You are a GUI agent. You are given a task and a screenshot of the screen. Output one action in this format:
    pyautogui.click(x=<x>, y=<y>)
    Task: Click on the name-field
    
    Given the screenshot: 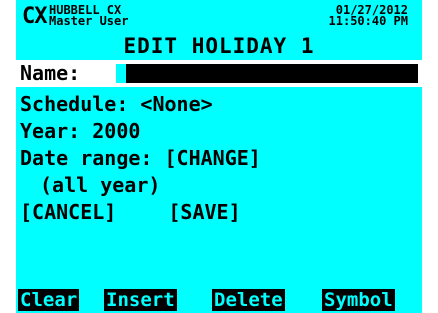 What is the action you would take?
    pyautogui.click(x=267, y=73)
    